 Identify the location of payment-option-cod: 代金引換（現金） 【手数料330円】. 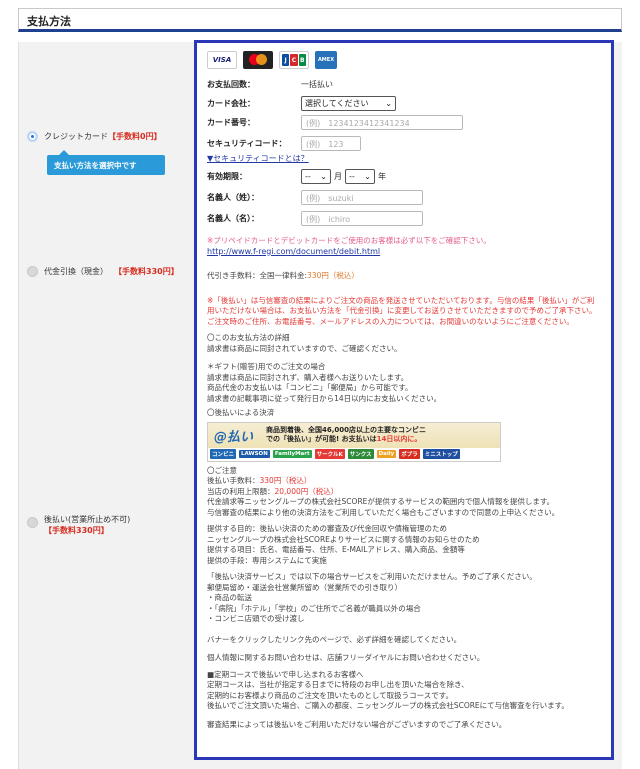
(103, 271).